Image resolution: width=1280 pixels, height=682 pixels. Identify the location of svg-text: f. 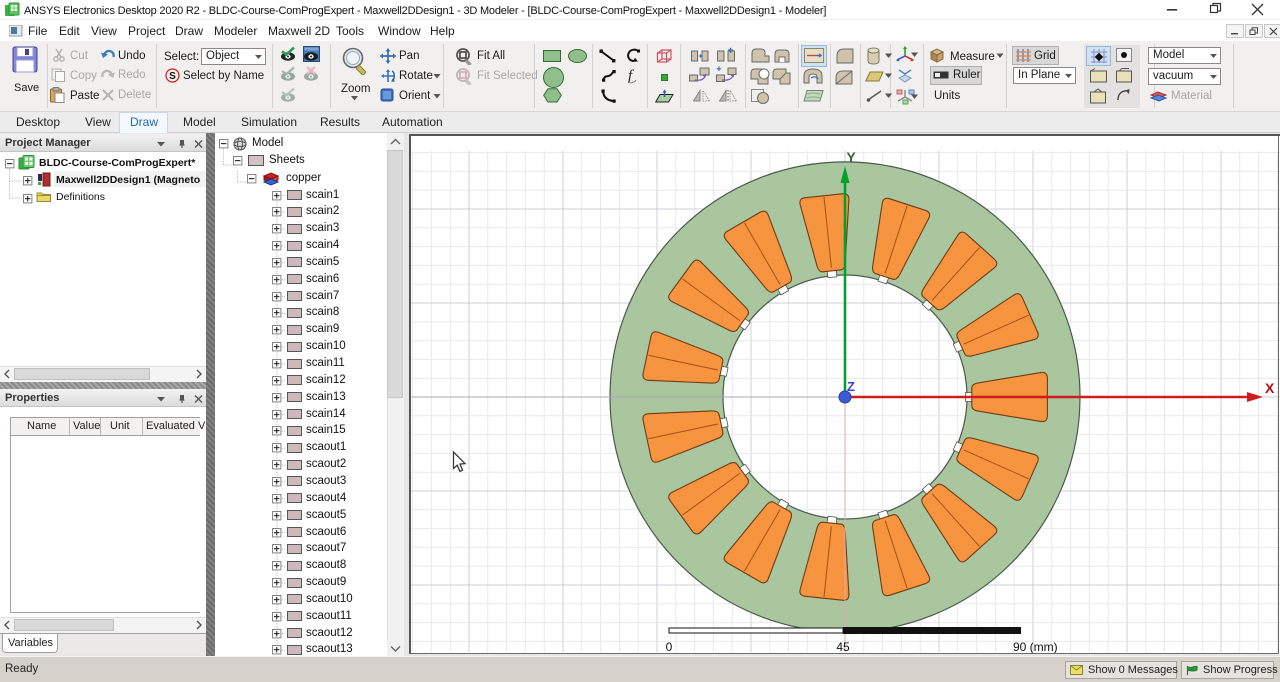
(631, 76).